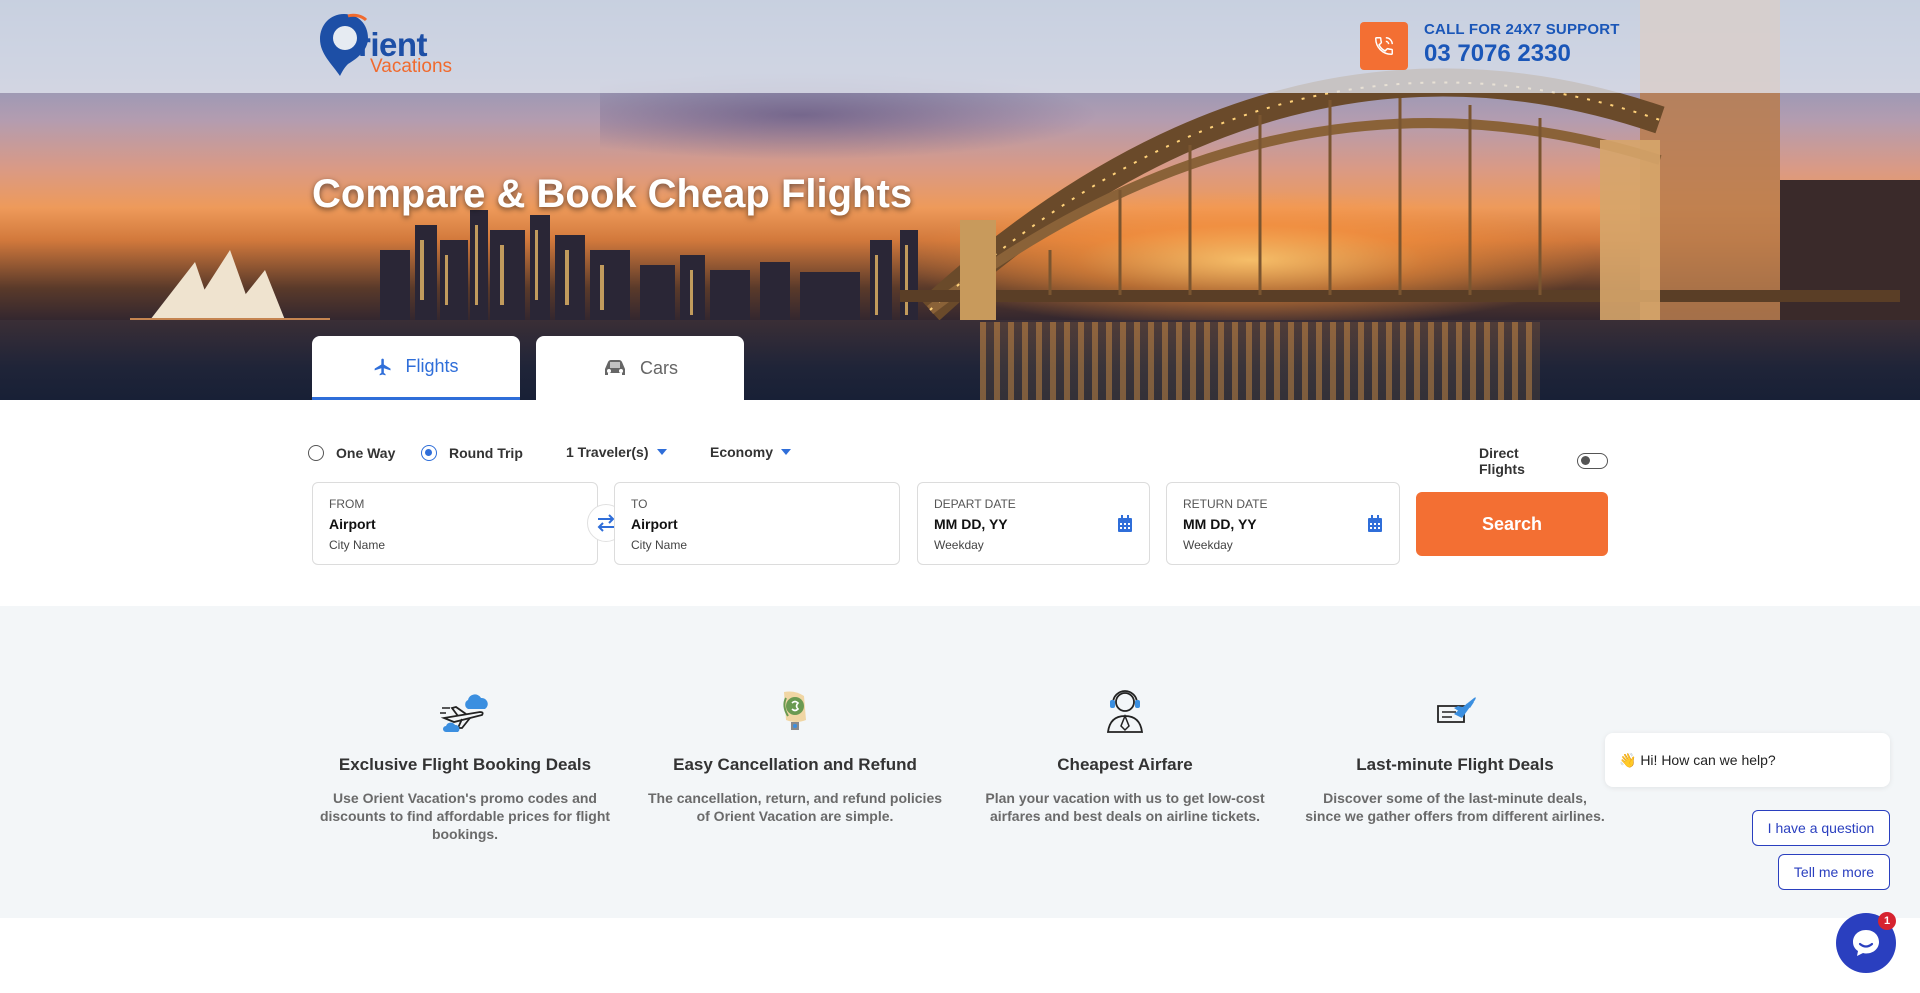  Describe the element at coordinates (1502, 461) in the screenshot. I see `direct-flights-label: Direct Flights` at that location.